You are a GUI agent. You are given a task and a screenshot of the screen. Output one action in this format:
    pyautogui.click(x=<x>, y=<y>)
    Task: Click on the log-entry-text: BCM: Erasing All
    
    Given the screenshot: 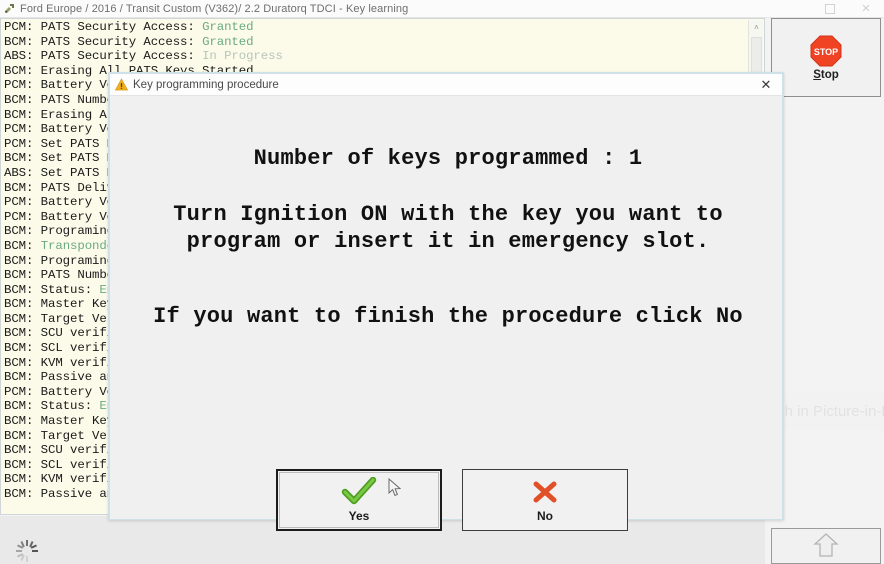 What is the action you would take?
    pyautogui.click(x=63, y=114)
    